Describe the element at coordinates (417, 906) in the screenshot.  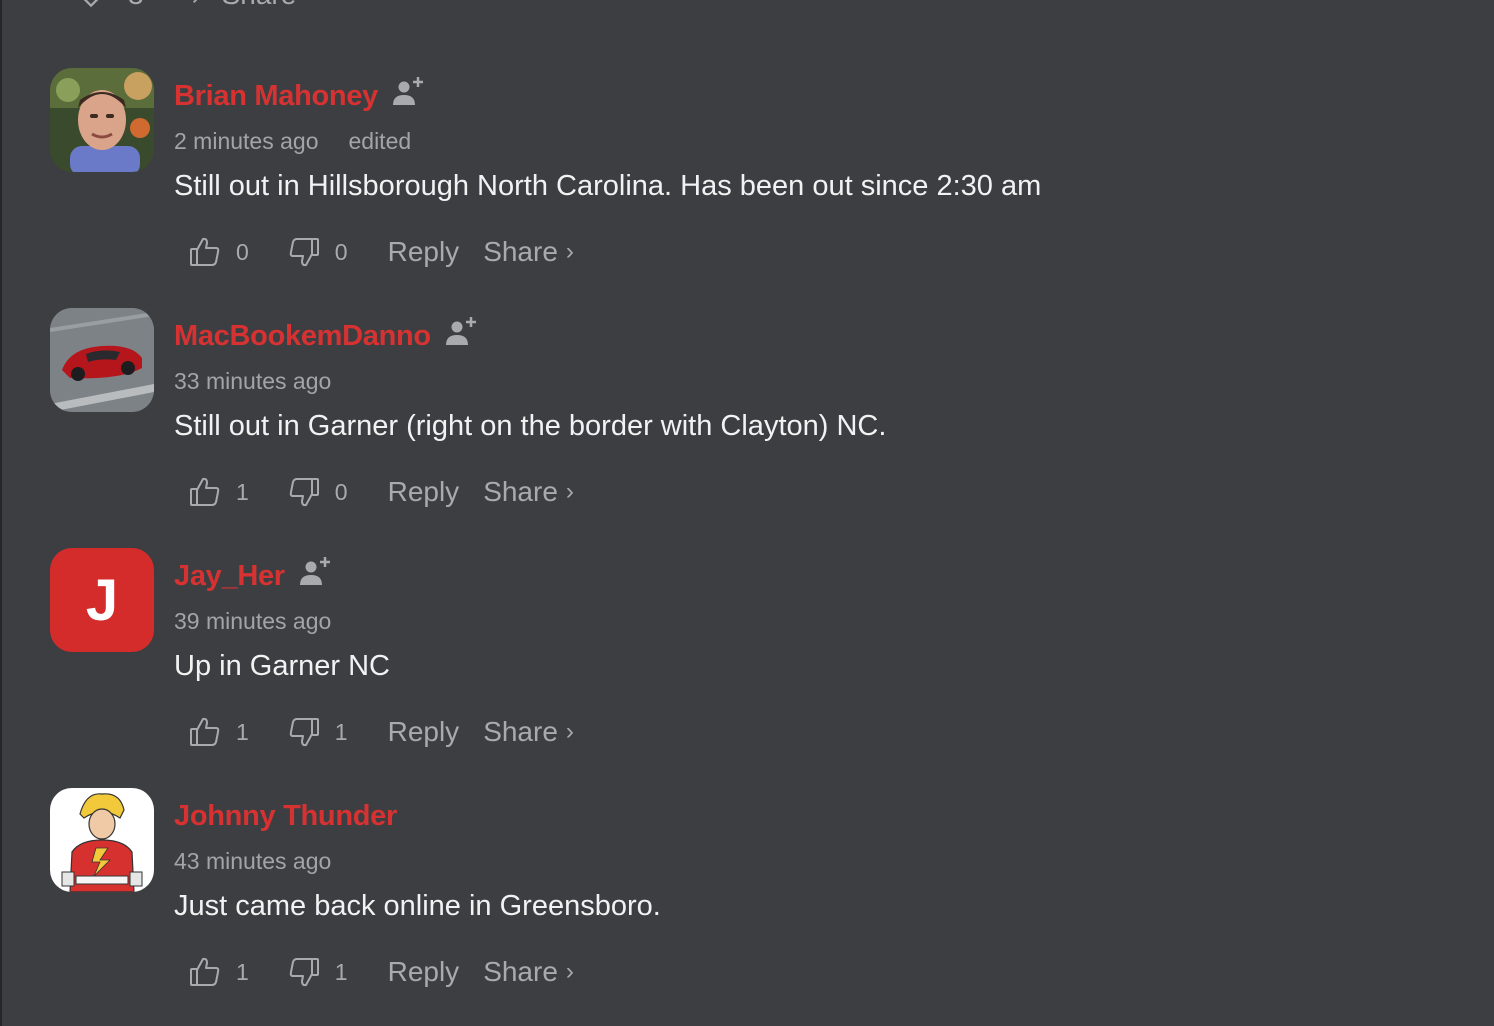
I see `comment-text: Just came back online in Greensboro.` at that location.